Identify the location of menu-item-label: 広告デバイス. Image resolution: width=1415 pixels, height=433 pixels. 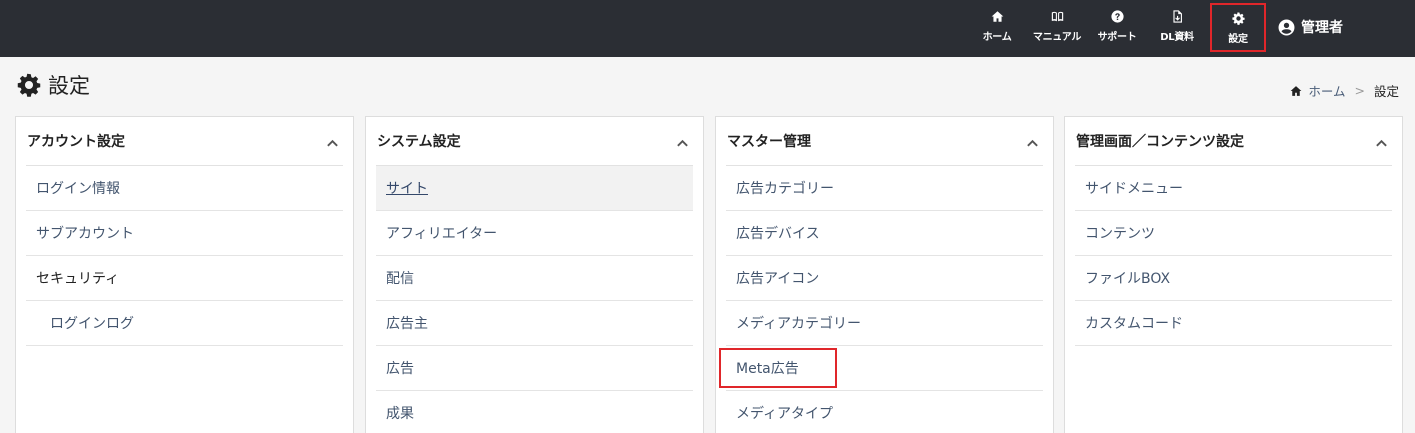
(778, 234).